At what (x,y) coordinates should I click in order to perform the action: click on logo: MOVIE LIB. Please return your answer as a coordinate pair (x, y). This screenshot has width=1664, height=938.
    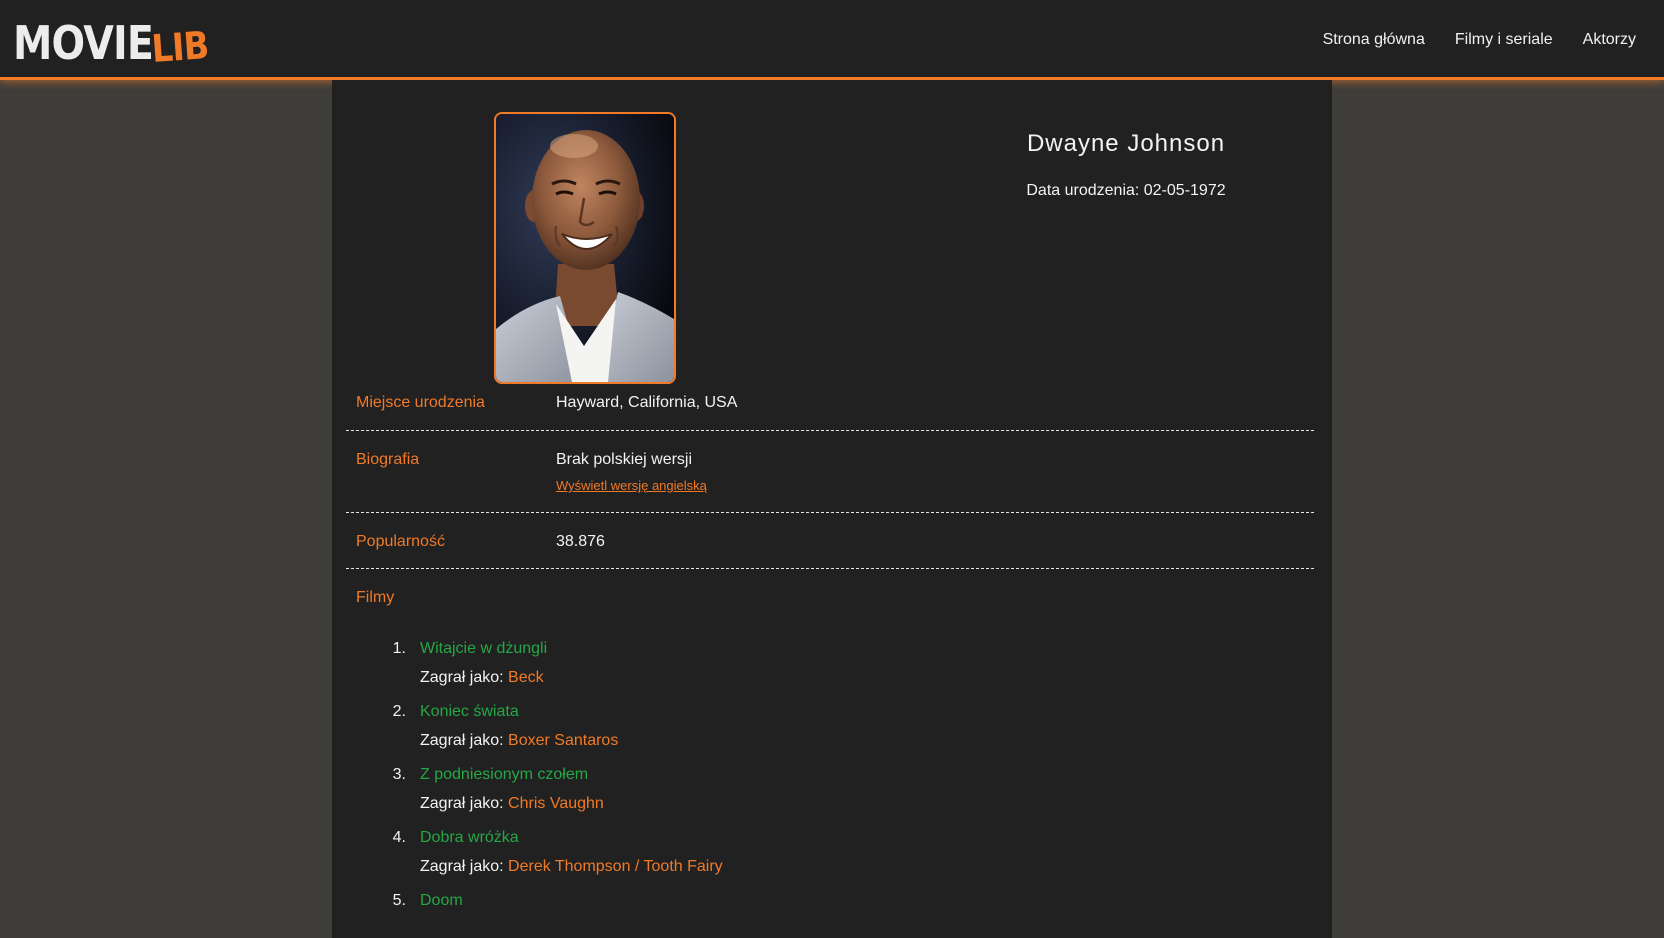
    Looking at the image, I should click on (111, 42).